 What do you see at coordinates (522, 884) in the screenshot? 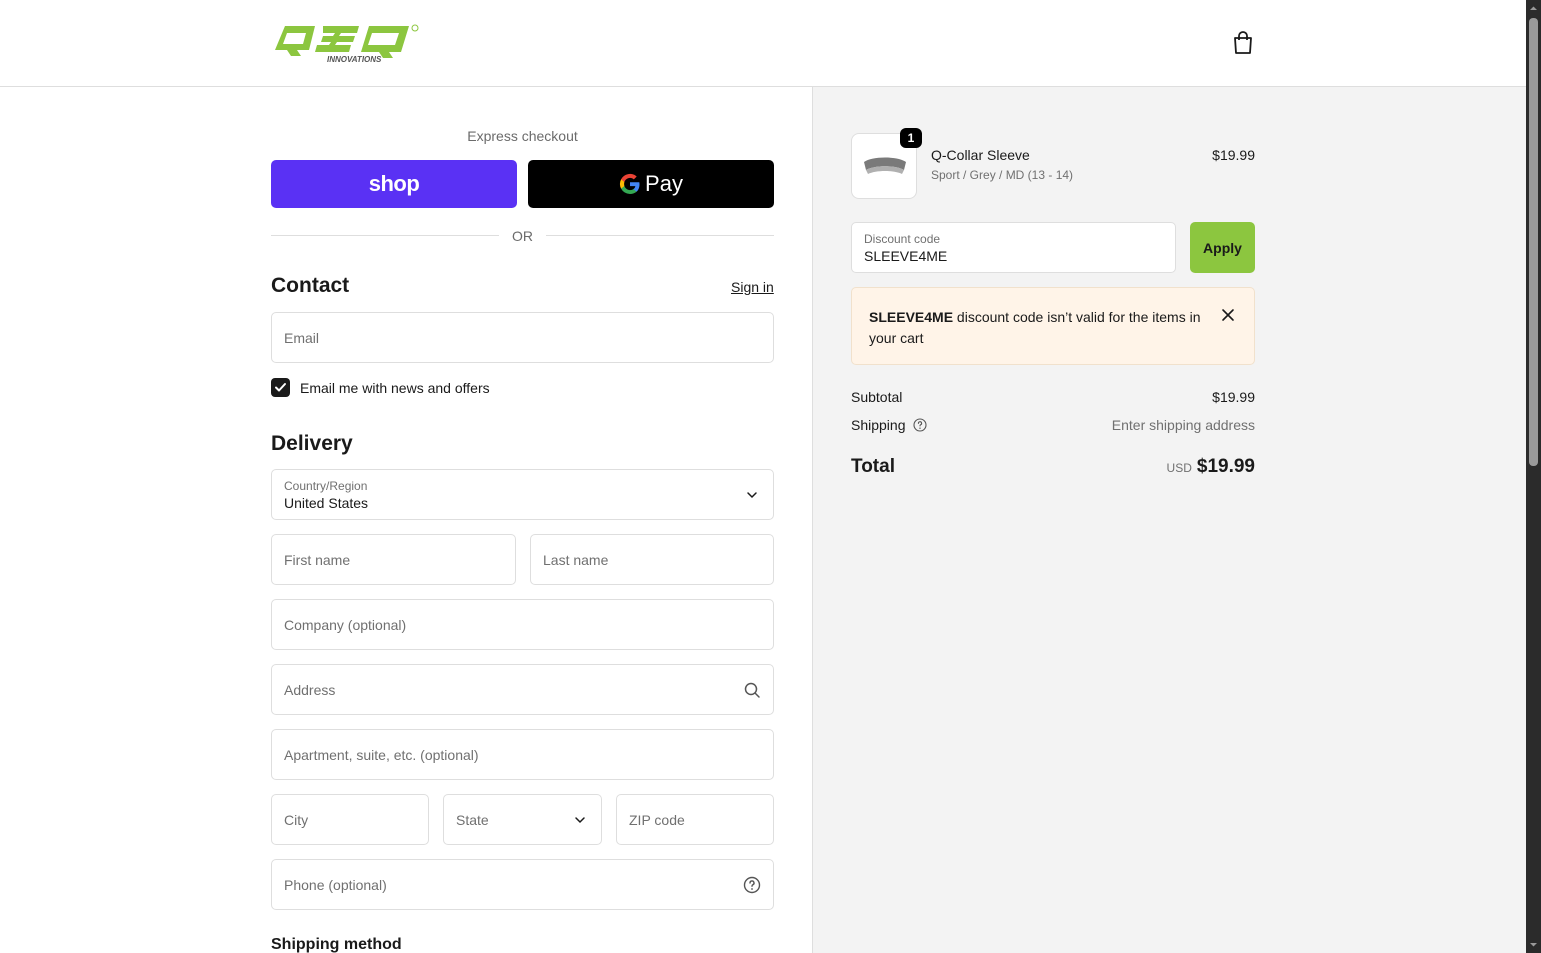
I see `phone-field: Phone (optional)` at bounding box center [522, 884].